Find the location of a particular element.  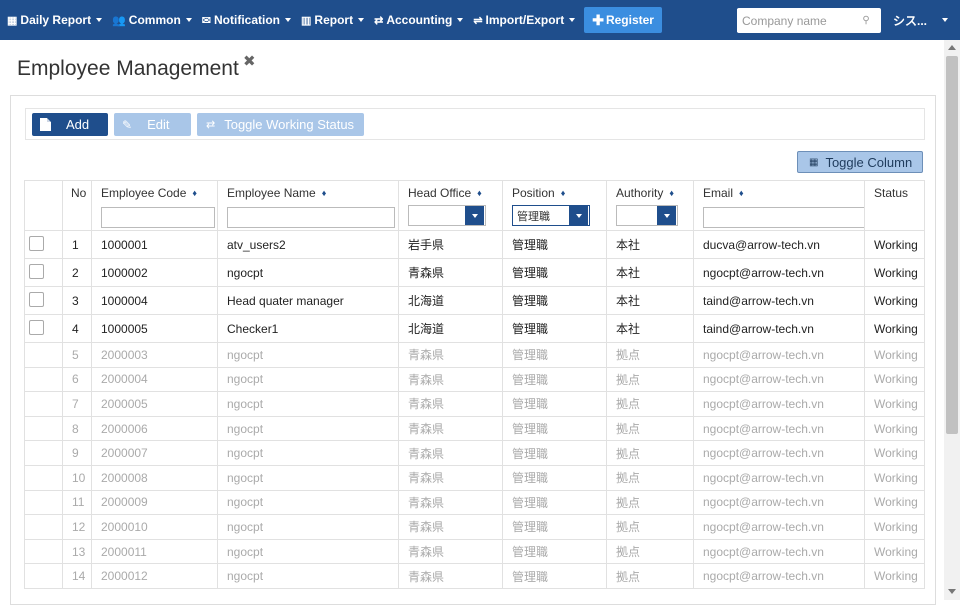

cell-no: 13 is located at coordinates (77, 551).